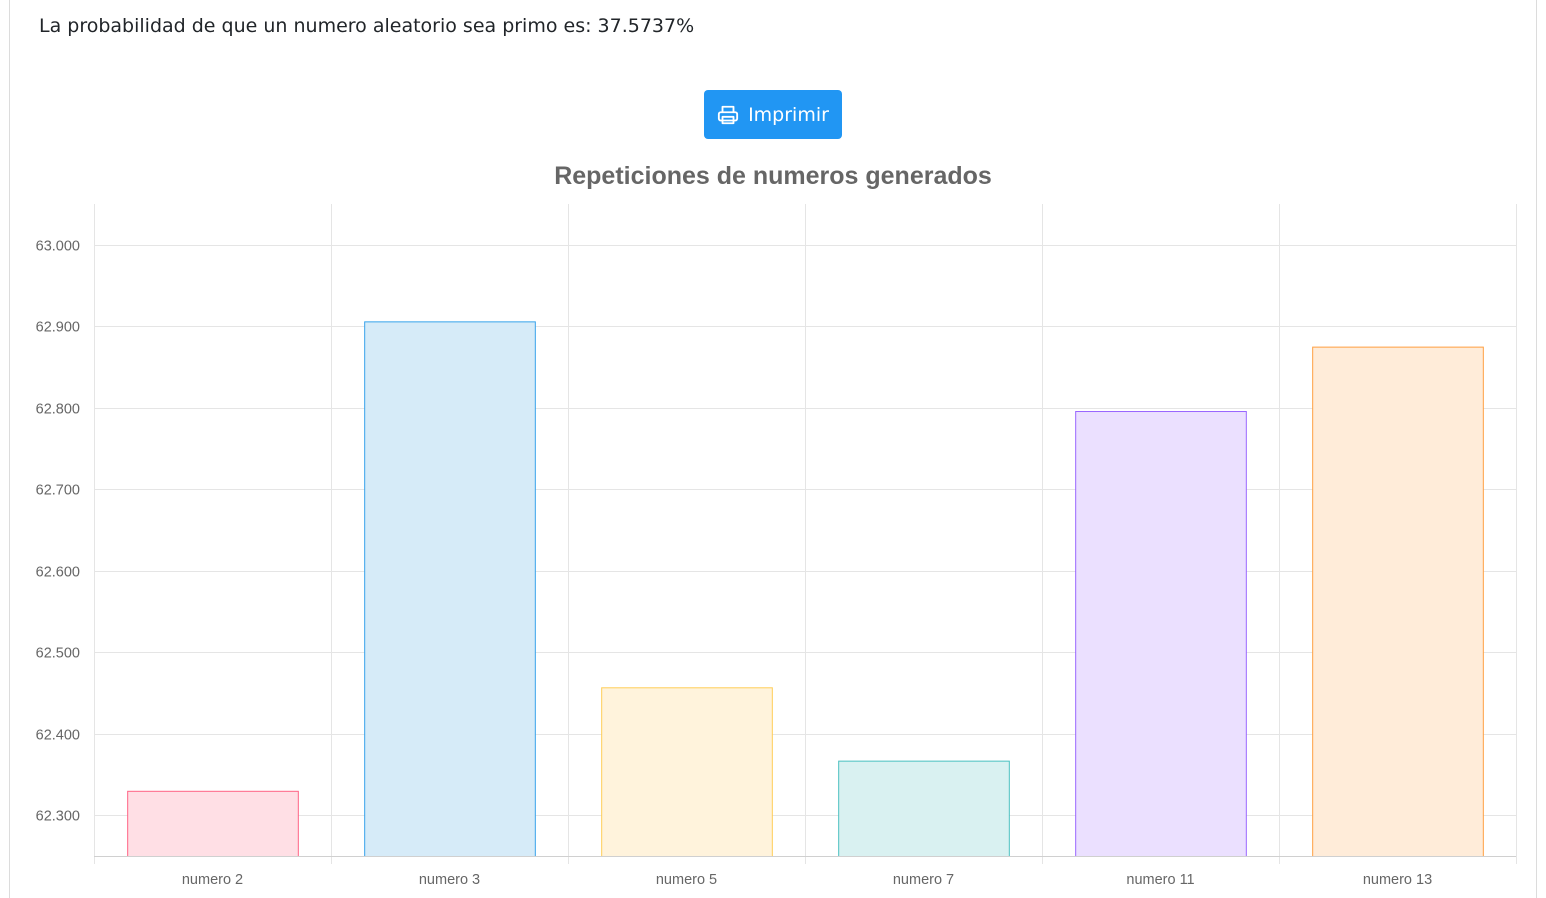  Describe the element at coordinates (58, 573) in the screenshot. I see `y-tick-label: 62.600` at that location.